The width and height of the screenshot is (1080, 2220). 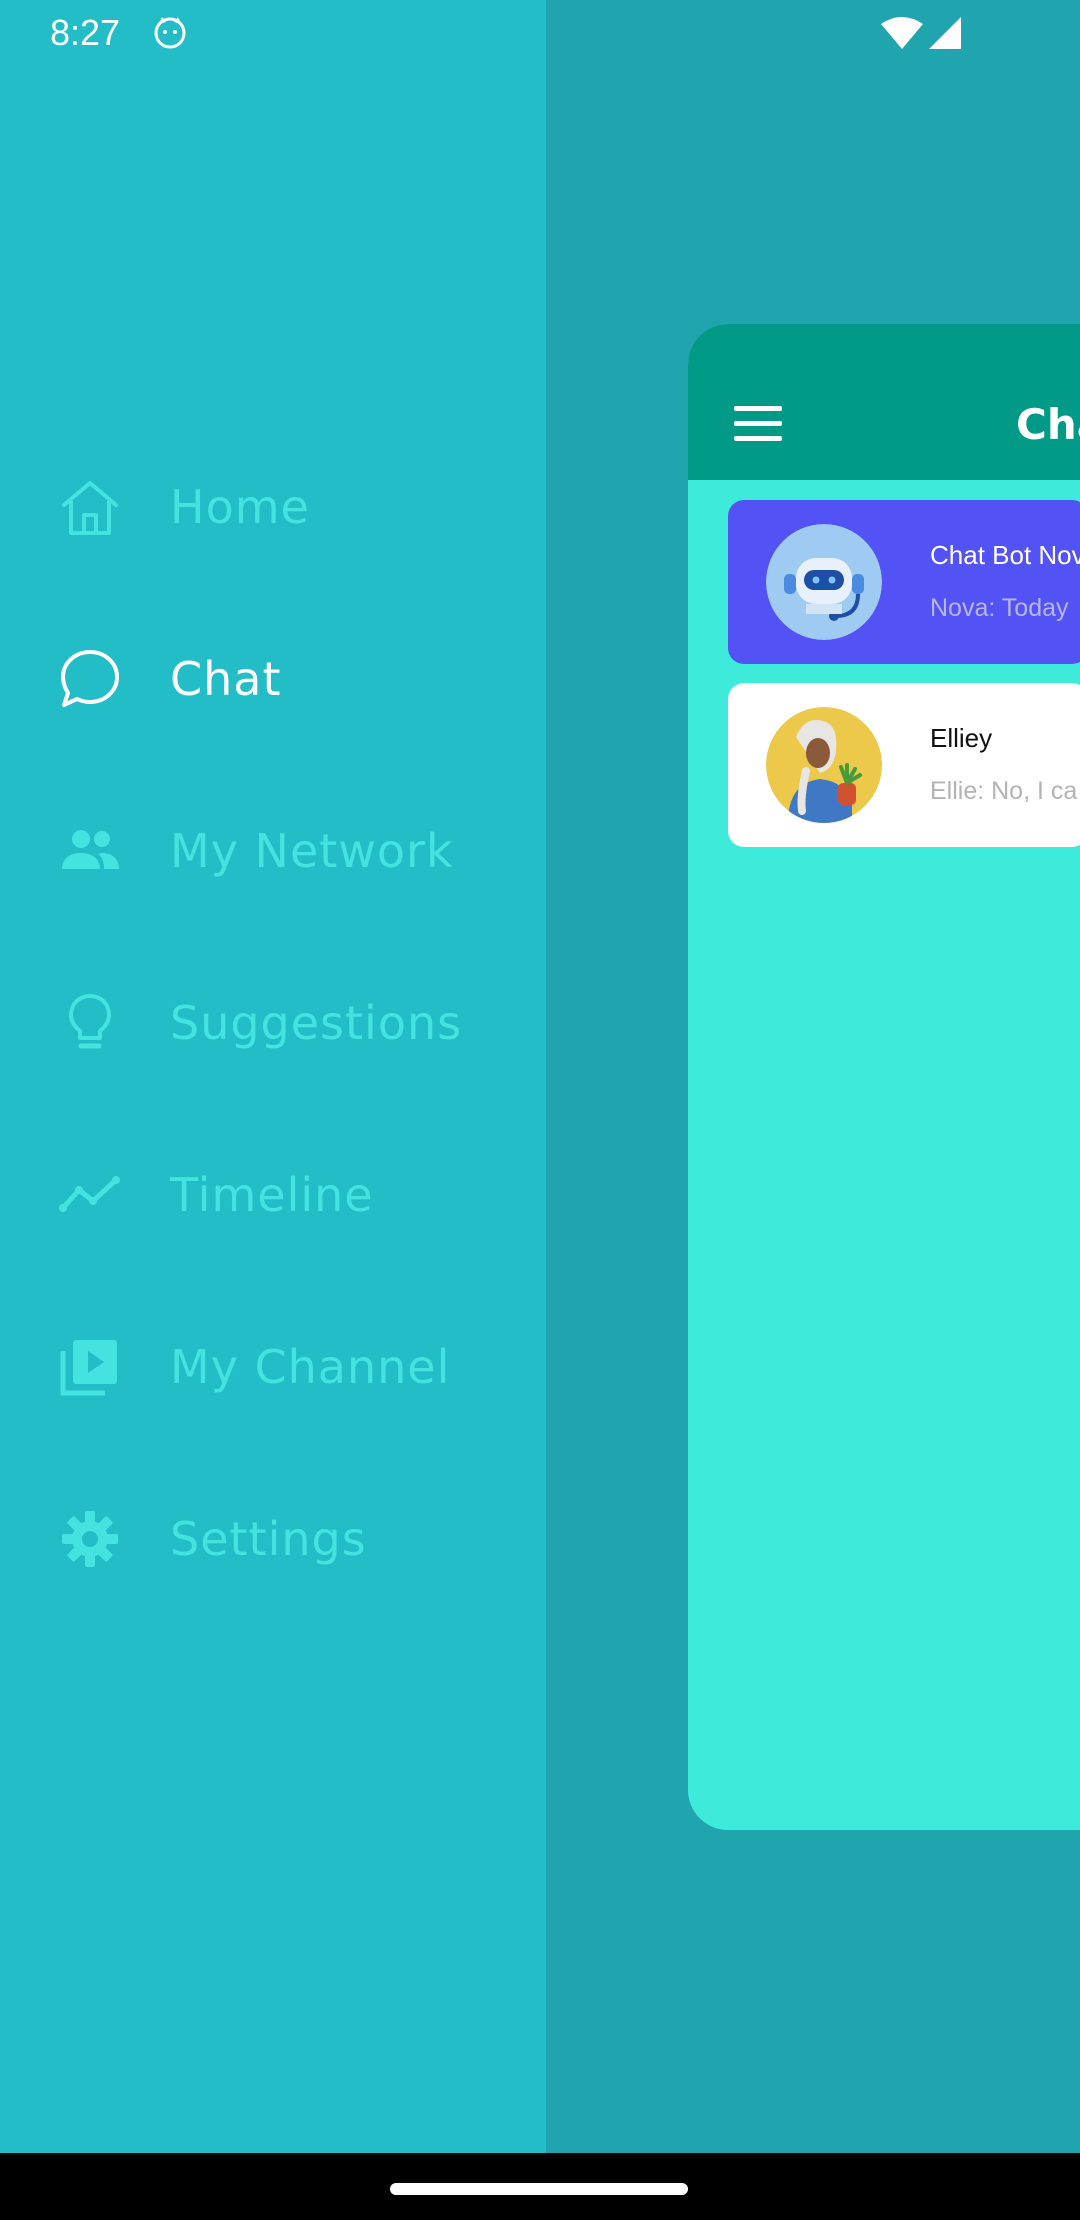 I want to click on status-bar: 8:27, so click(x=540, y=33).